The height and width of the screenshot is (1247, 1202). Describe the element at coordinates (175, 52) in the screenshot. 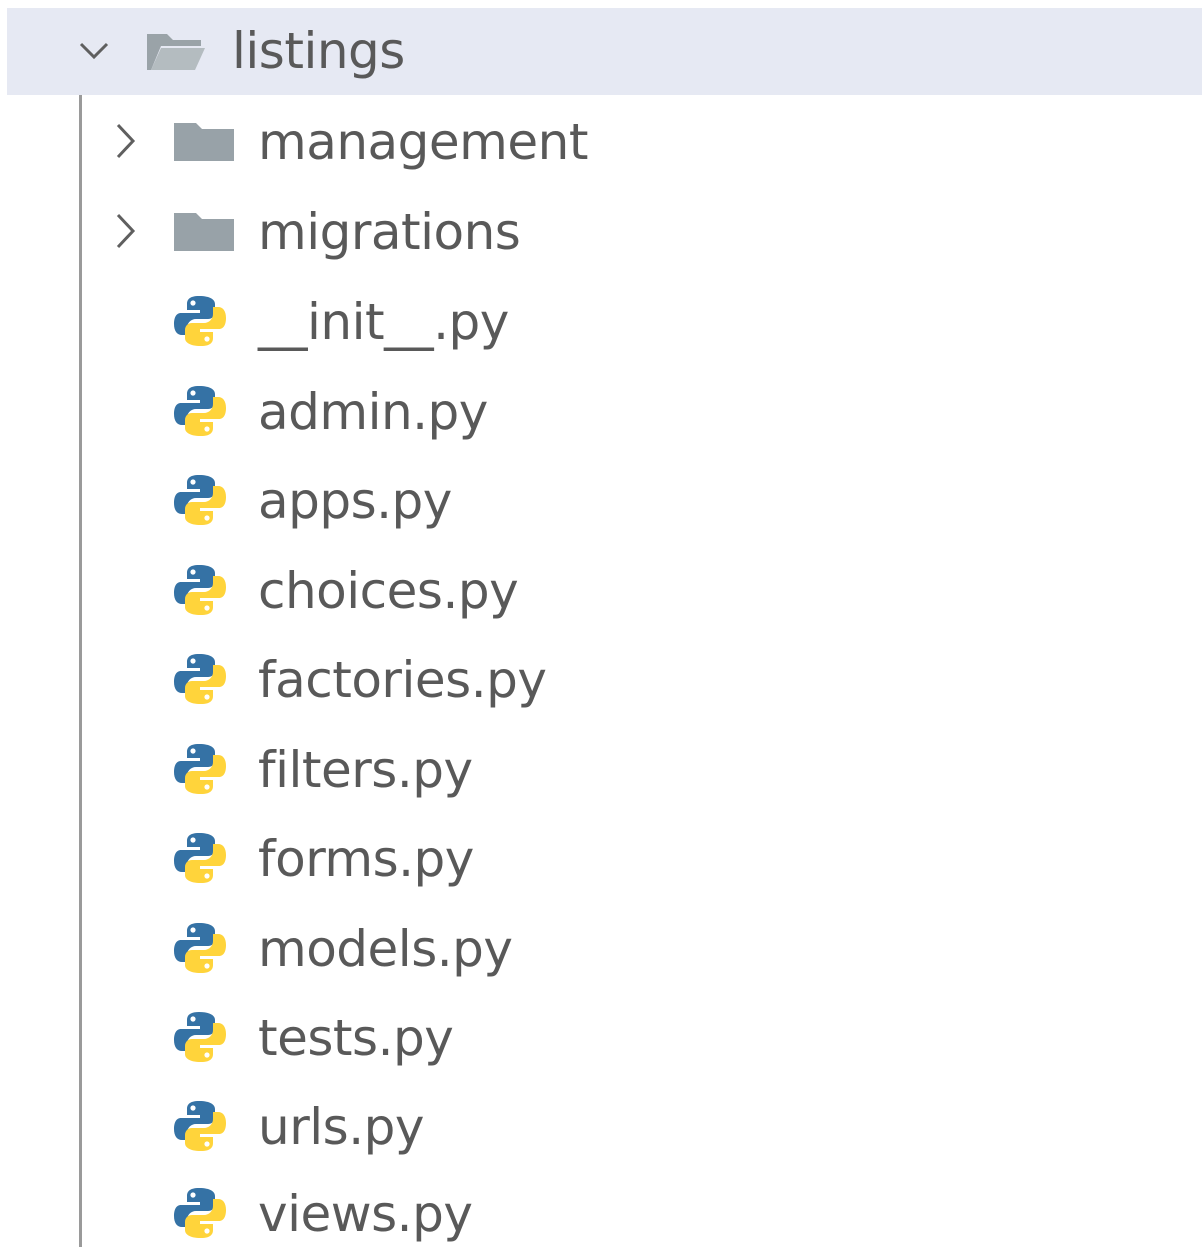

I see `folder-open-icon` at that location.